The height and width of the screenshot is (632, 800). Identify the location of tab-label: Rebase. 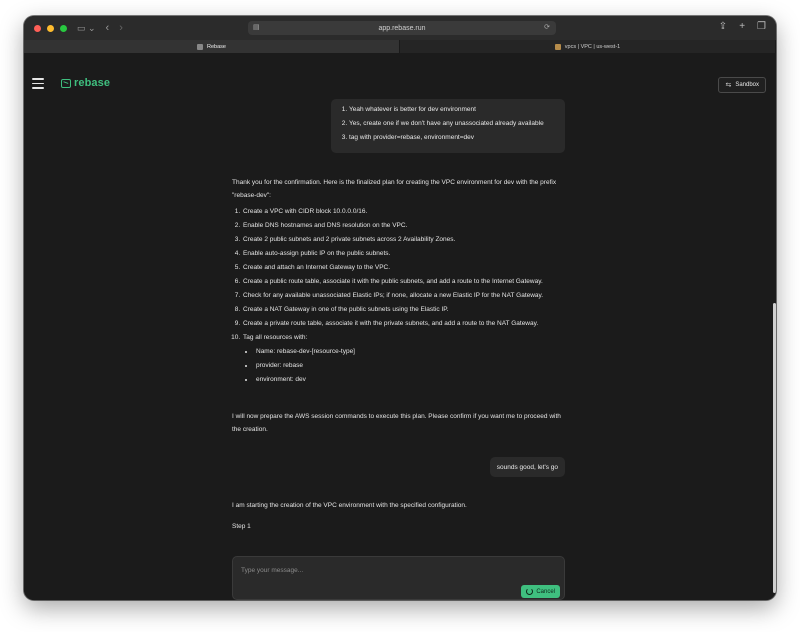
(216, 46).